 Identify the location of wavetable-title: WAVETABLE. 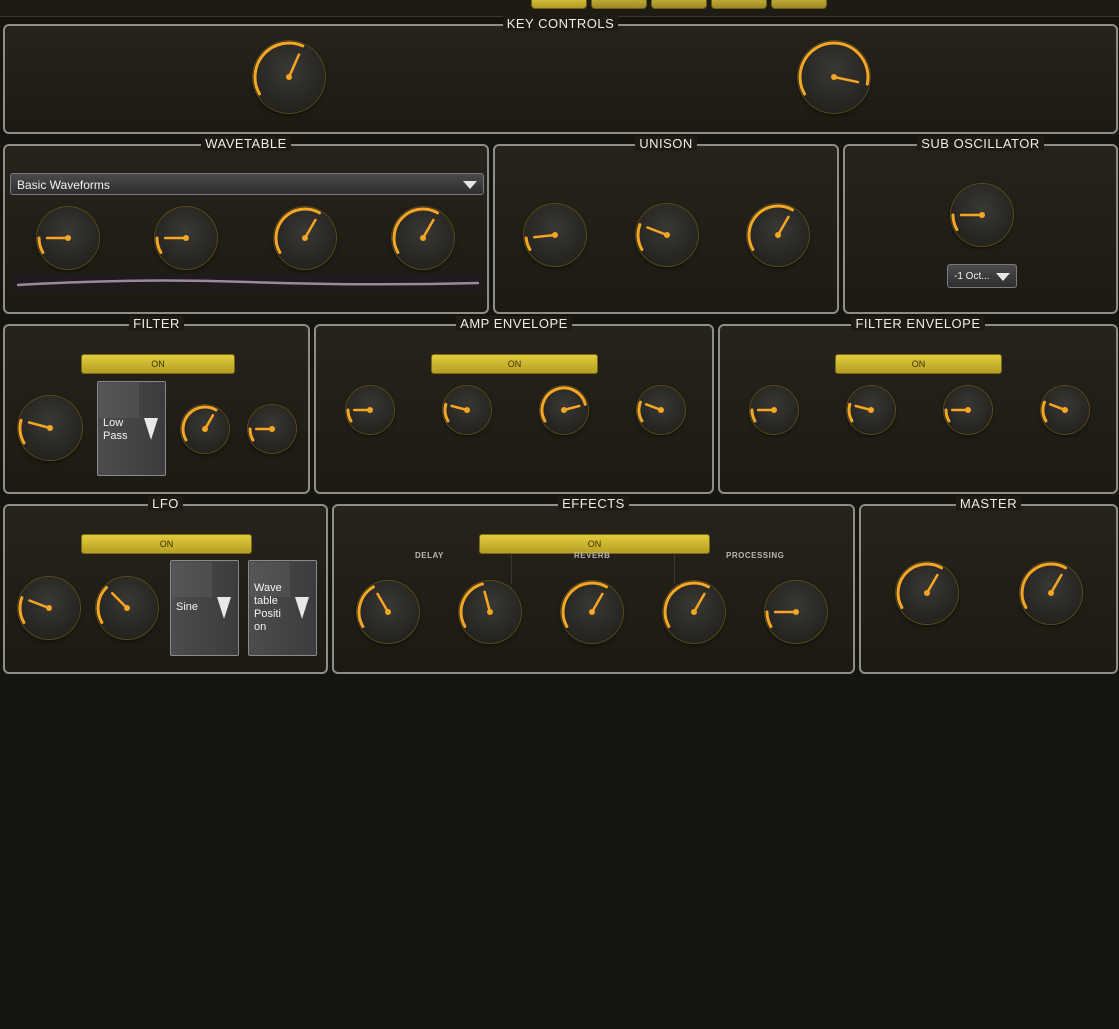
(246, 144).